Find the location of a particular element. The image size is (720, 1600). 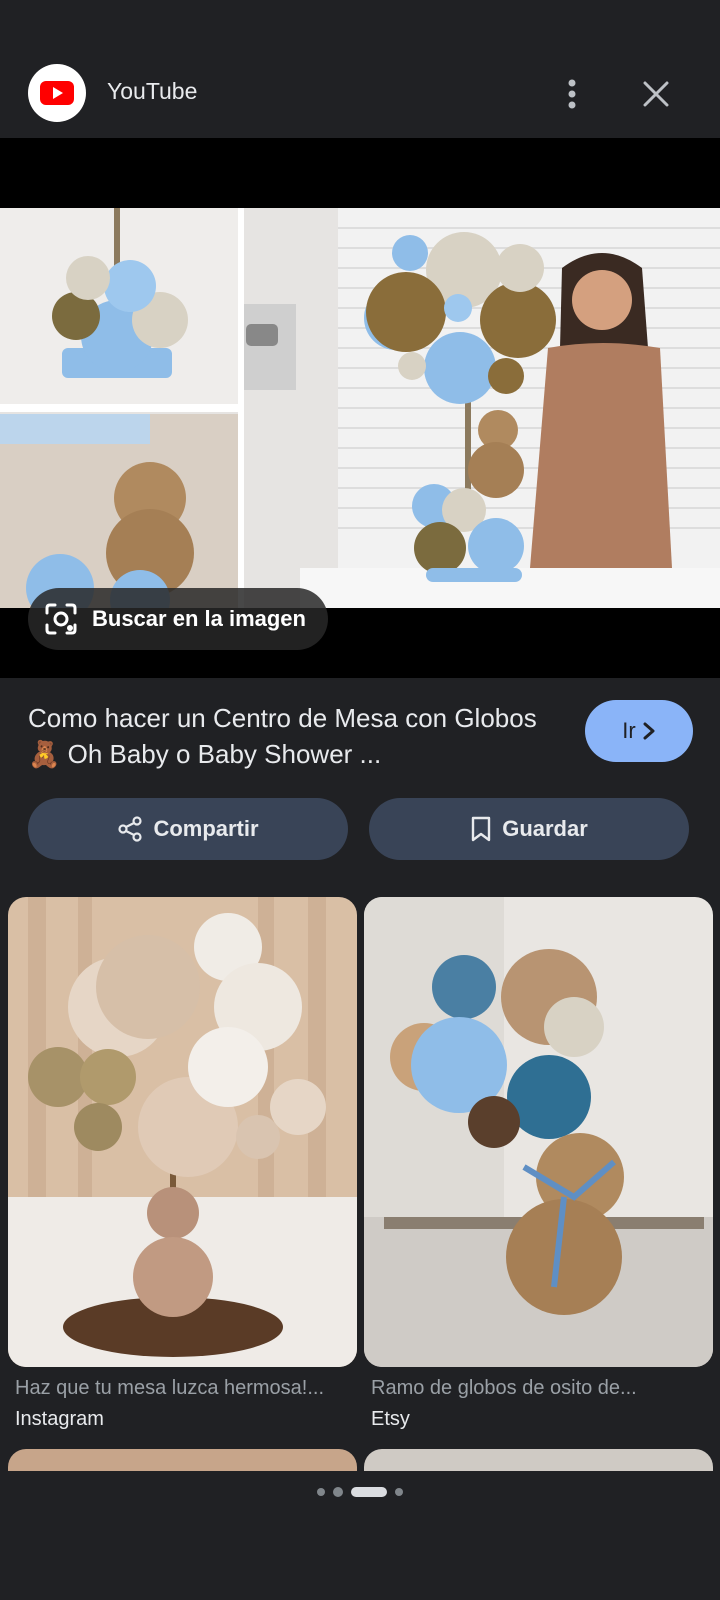

neutral-balloon-teddy-image is located at coordinates (182, 1132).